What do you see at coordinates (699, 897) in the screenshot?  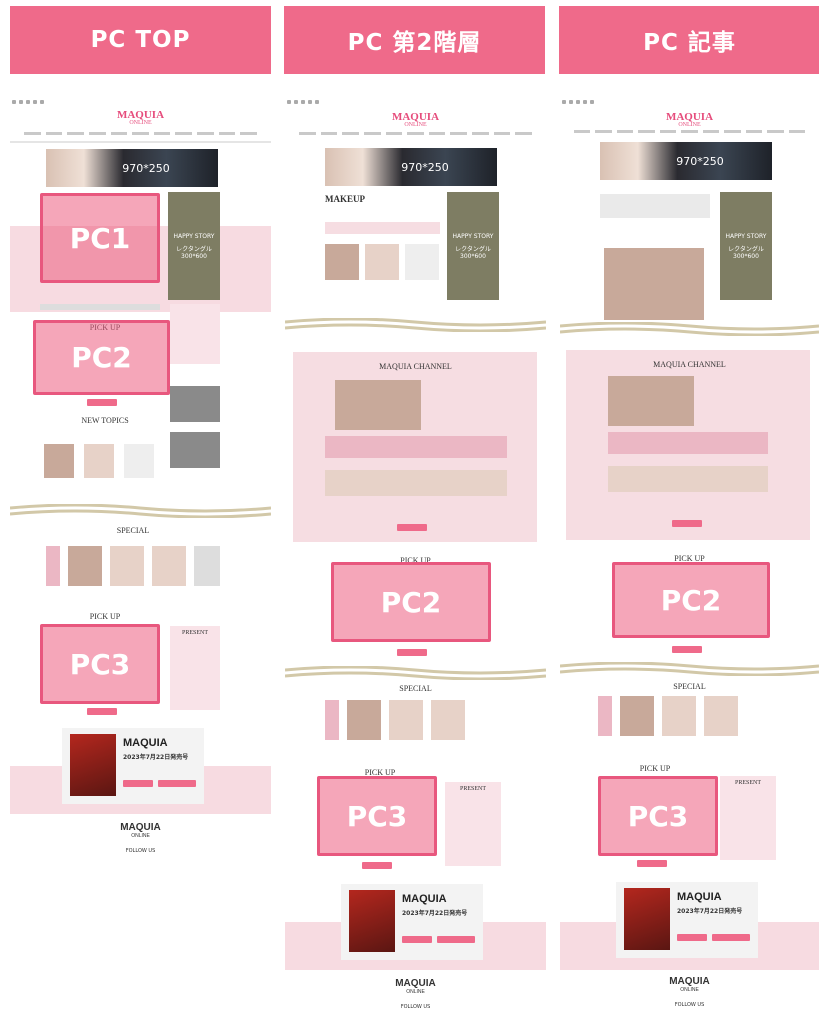 I see `magazine-title-3: MAQUIA` at bounding box center [699, 897].